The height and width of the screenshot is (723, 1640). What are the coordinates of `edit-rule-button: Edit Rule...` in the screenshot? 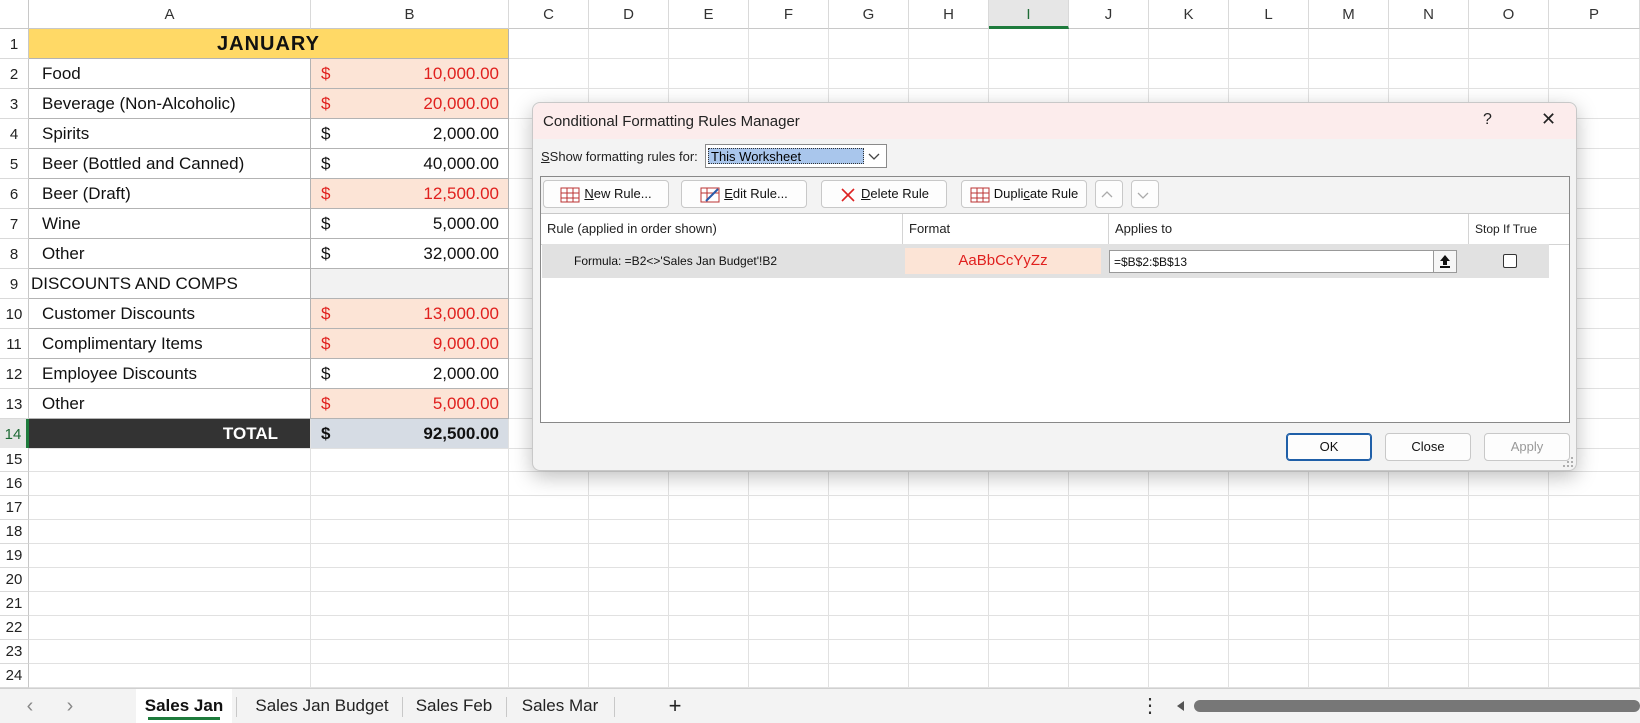 It's located at (744, 194).